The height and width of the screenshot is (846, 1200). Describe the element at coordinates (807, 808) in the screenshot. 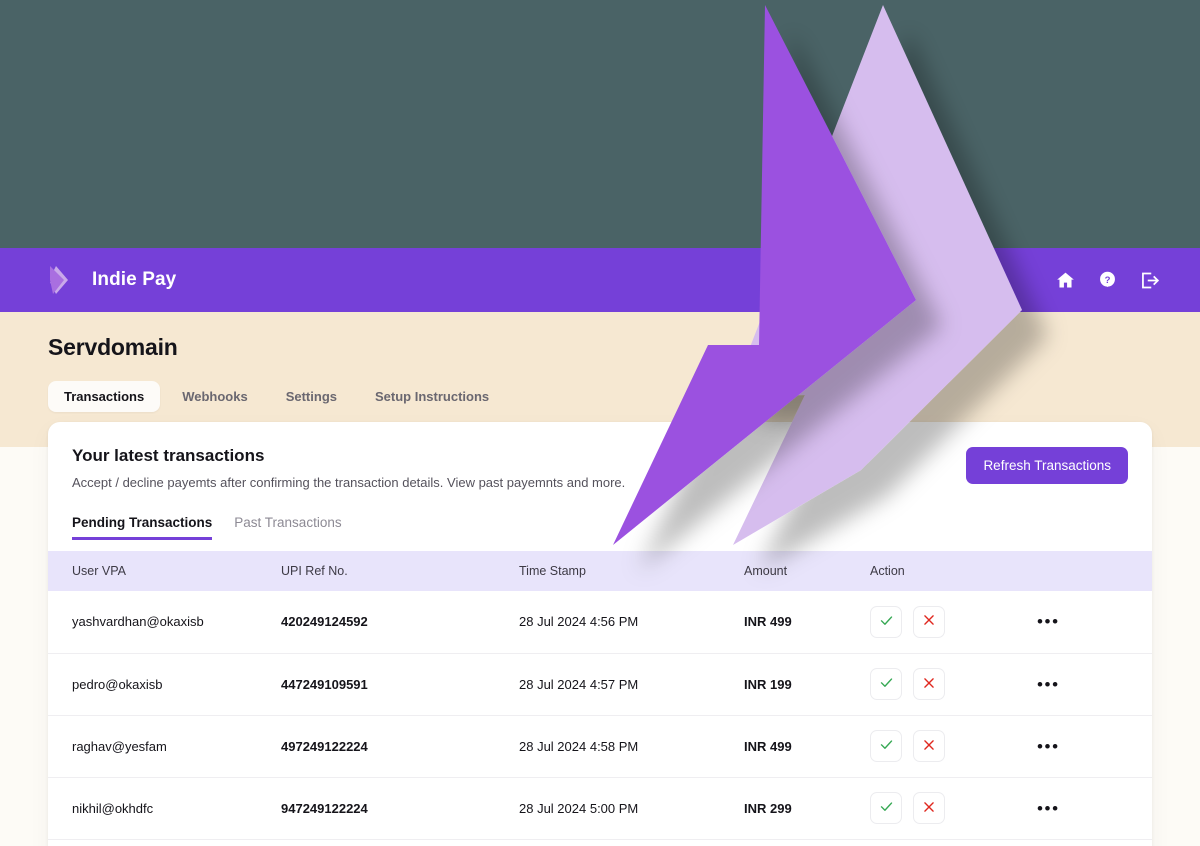

I see `cell-amount: INR 299` at that location.